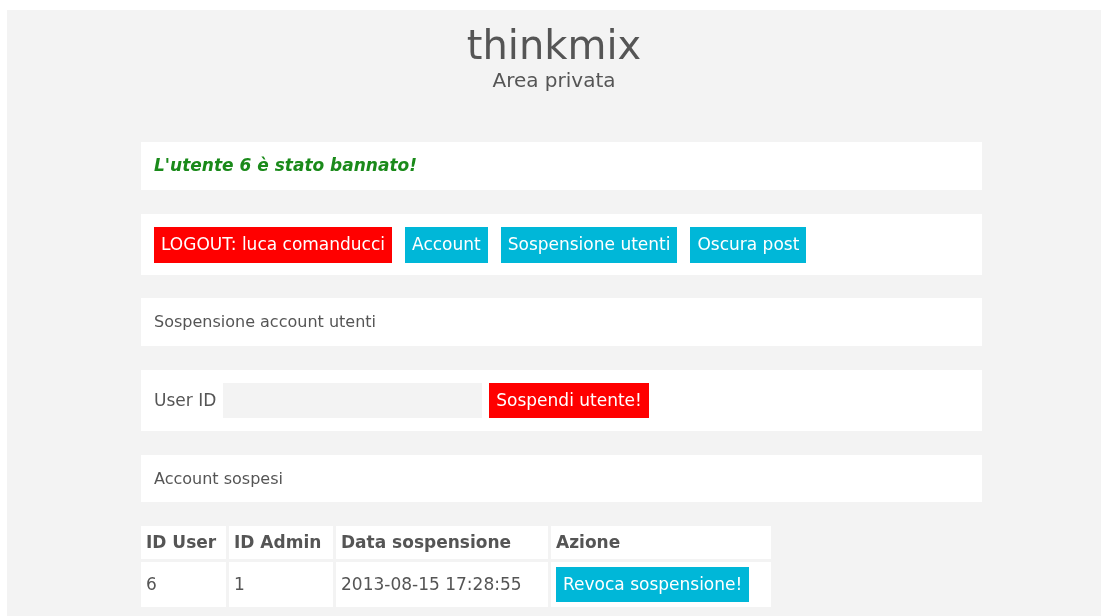 The image size is (1101, 616). Describe the element at coordinates (281, 584) in the screenshot. I see `table-cell: 1` at that location.